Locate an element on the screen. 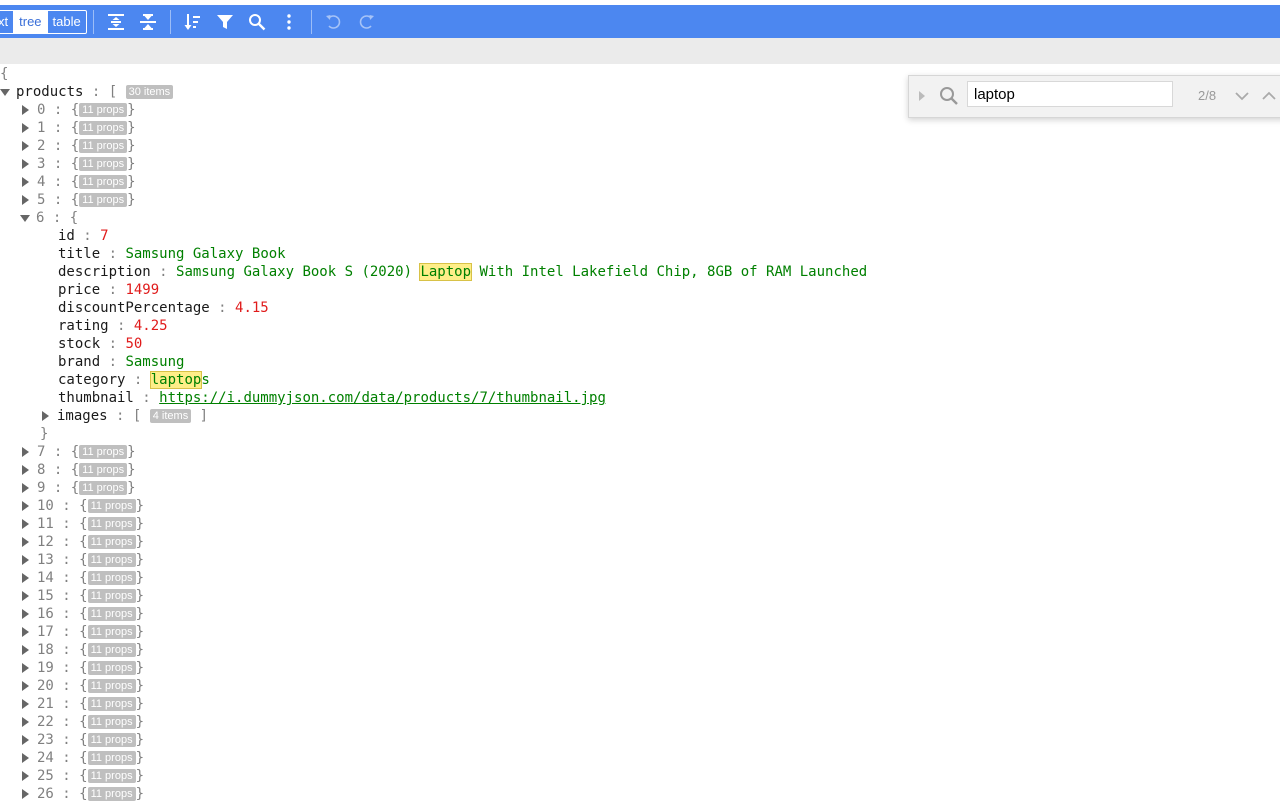  chevron-up-icon is located at coordinates (1269, 96).